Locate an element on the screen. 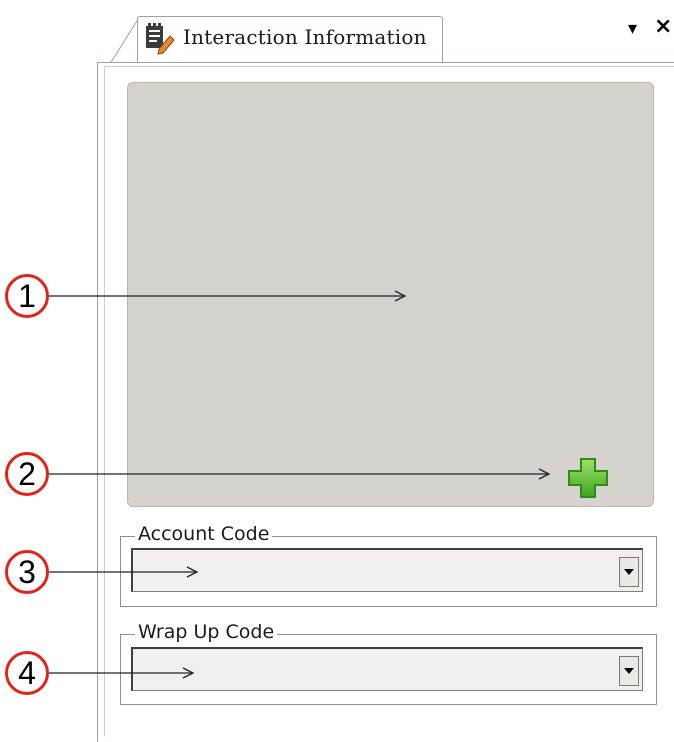  account-code-dropdown is located at coordinates (387, 570).